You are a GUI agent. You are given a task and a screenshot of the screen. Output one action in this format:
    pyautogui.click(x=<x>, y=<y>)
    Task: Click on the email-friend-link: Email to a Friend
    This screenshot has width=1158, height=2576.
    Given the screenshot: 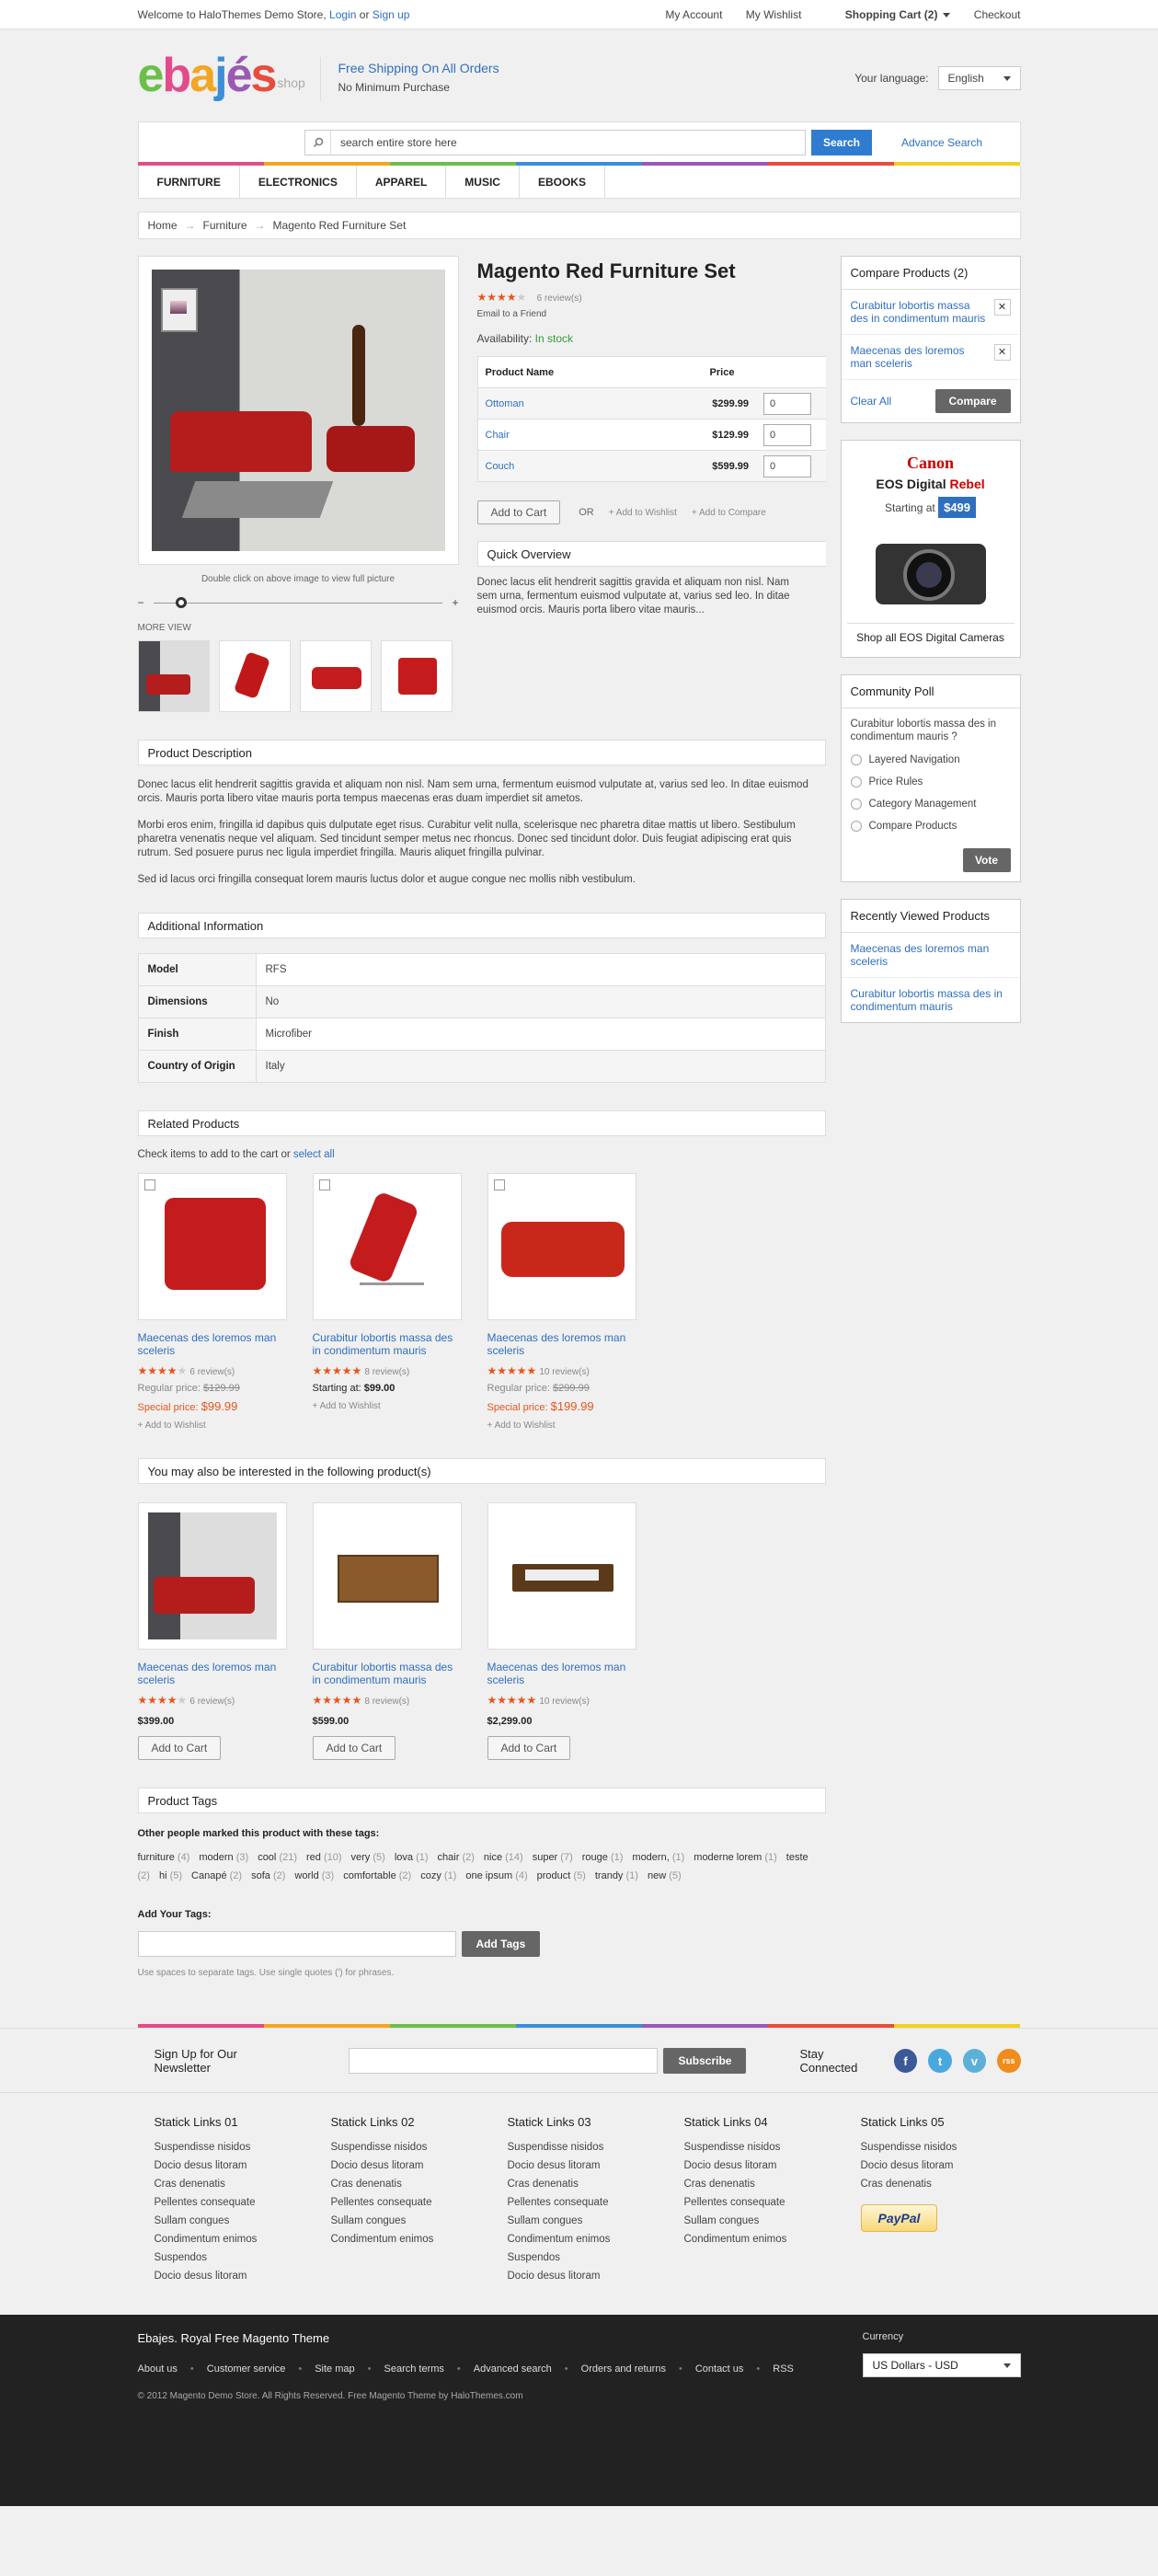 What is the action you would take?
    pyautogui.click(x=651, y=314)
    